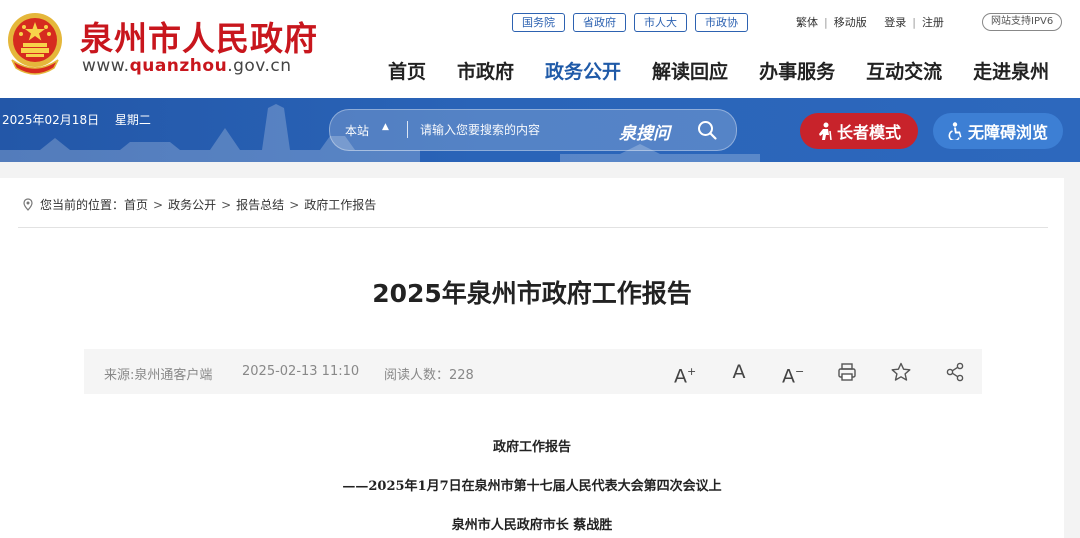  What do you see at coordinates (531, 447) in the screenshot?
I see `body-heading: 政府工作报告` at bounding box center [531, 447].